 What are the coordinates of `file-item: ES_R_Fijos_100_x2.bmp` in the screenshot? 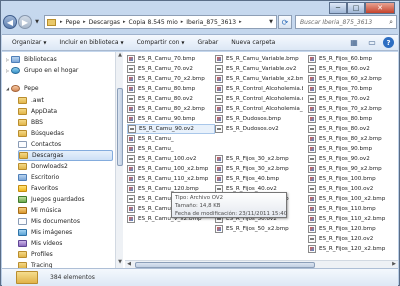 It's located at (352, 199).